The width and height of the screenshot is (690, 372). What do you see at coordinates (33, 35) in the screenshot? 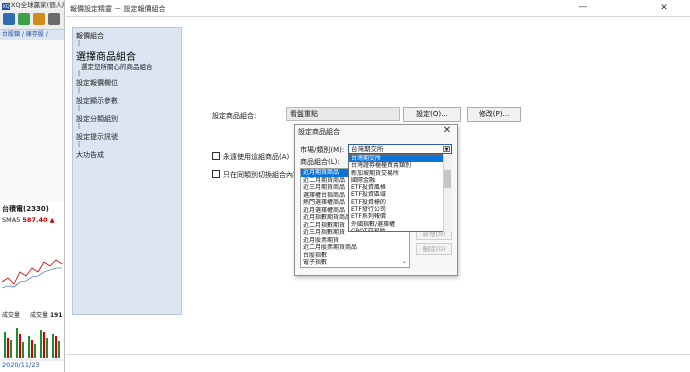
I see `background-tabs: 台股類 / 庫存股 /` at bounding box center [33, 35].